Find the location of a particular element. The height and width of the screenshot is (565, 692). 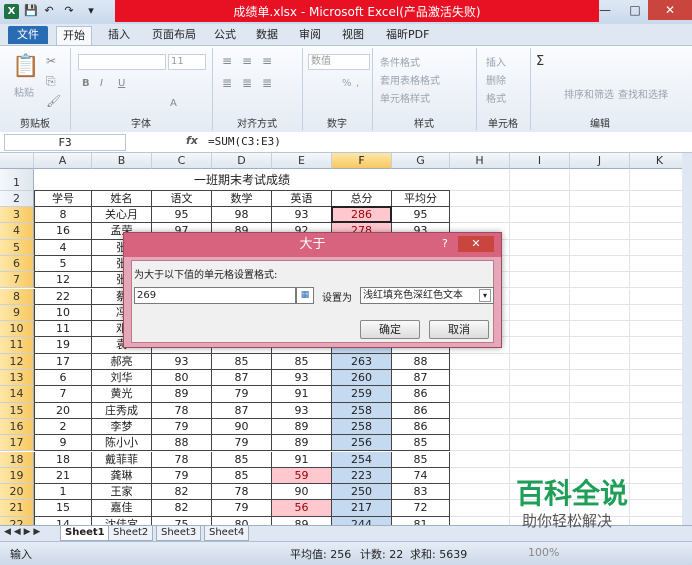

cut-icon: ✂ is located at coordinates (51, 61).